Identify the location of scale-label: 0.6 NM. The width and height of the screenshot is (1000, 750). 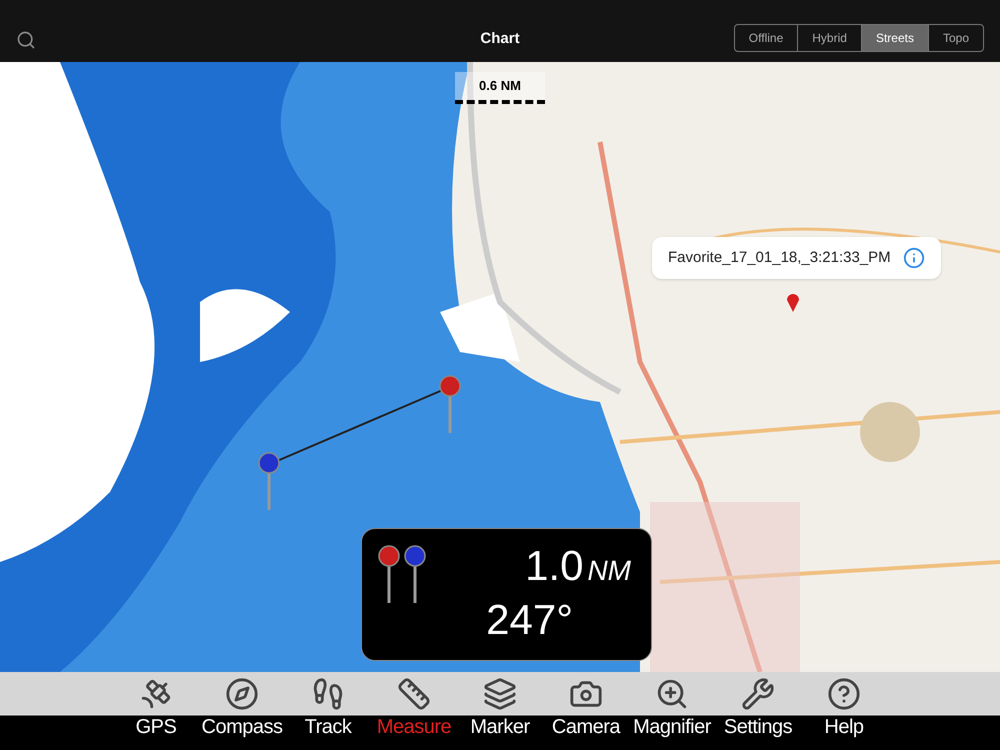
(500, 86).